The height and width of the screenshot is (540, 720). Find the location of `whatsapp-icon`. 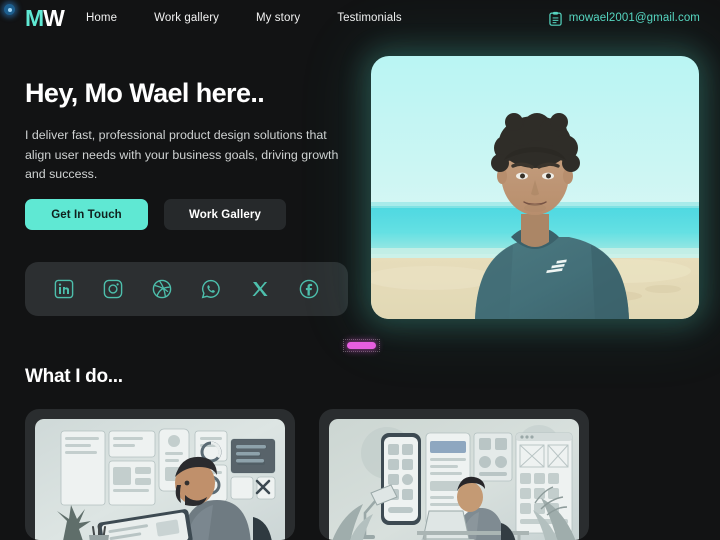

whatsapp-icon is located at coordinates (210, 289).